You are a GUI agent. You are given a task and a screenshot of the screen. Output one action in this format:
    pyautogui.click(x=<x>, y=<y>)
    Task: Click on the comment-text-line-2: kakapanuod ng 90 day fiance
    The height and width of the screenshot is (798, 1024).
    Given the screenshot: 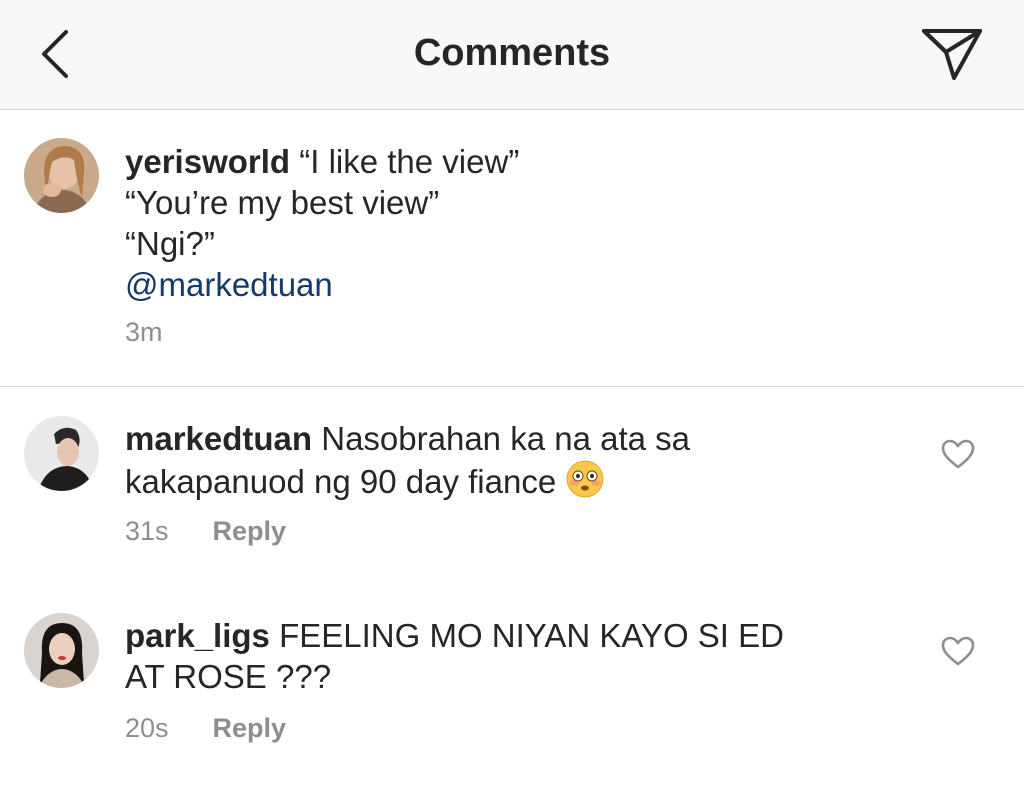 What is the action you would take?
    pyautogui.click(x=341, y=481)
    